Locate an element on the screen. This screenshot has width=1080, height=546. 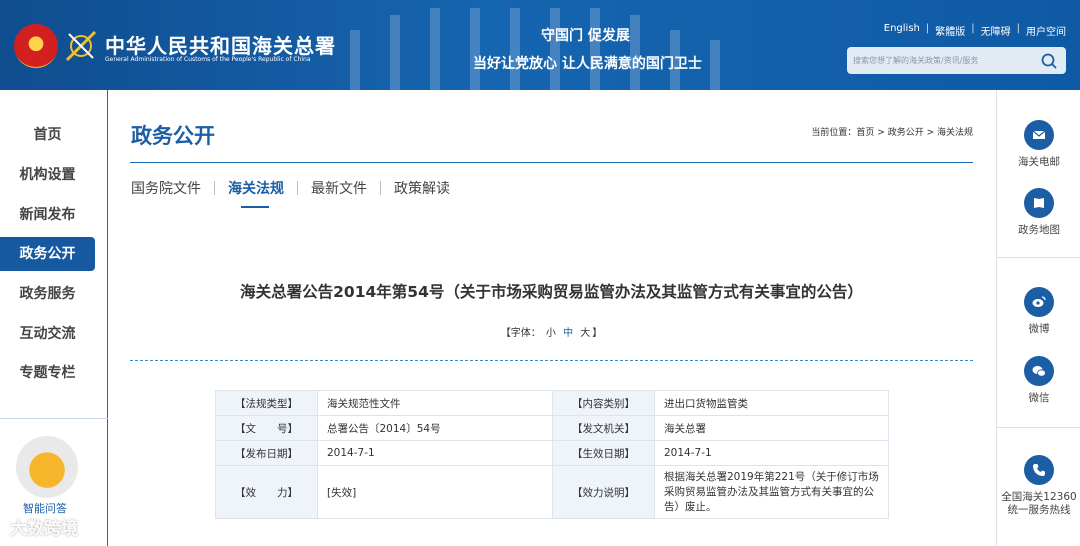
map-icon is located at coordinates (1039, 203).